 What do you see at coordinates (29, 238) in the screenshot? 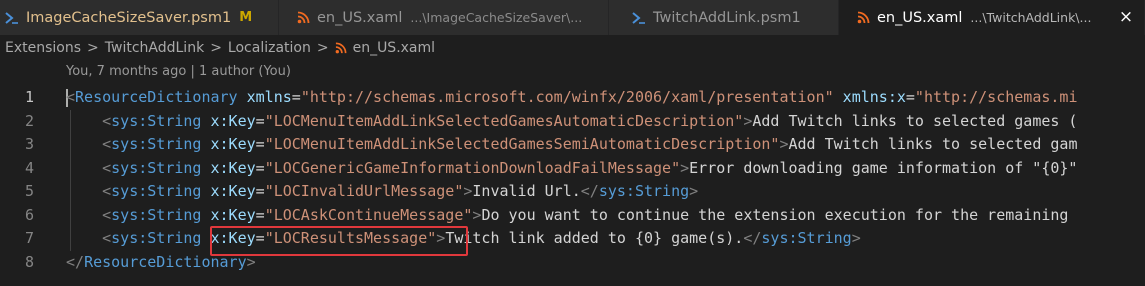
I see `line-number: 7` at bounding box center [29, 238].